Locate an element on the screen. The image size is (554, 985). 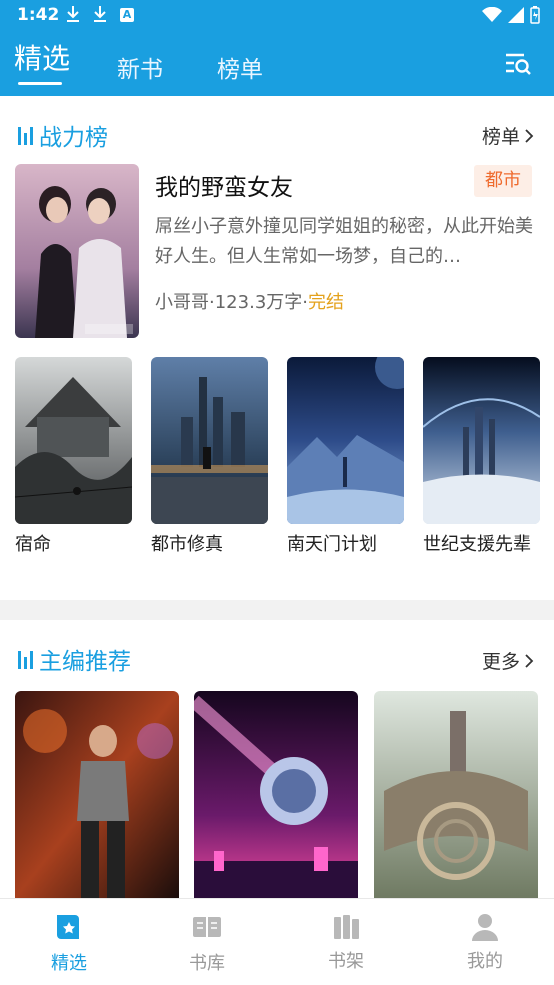
open-book-icon is located at coordinates (207, 927).